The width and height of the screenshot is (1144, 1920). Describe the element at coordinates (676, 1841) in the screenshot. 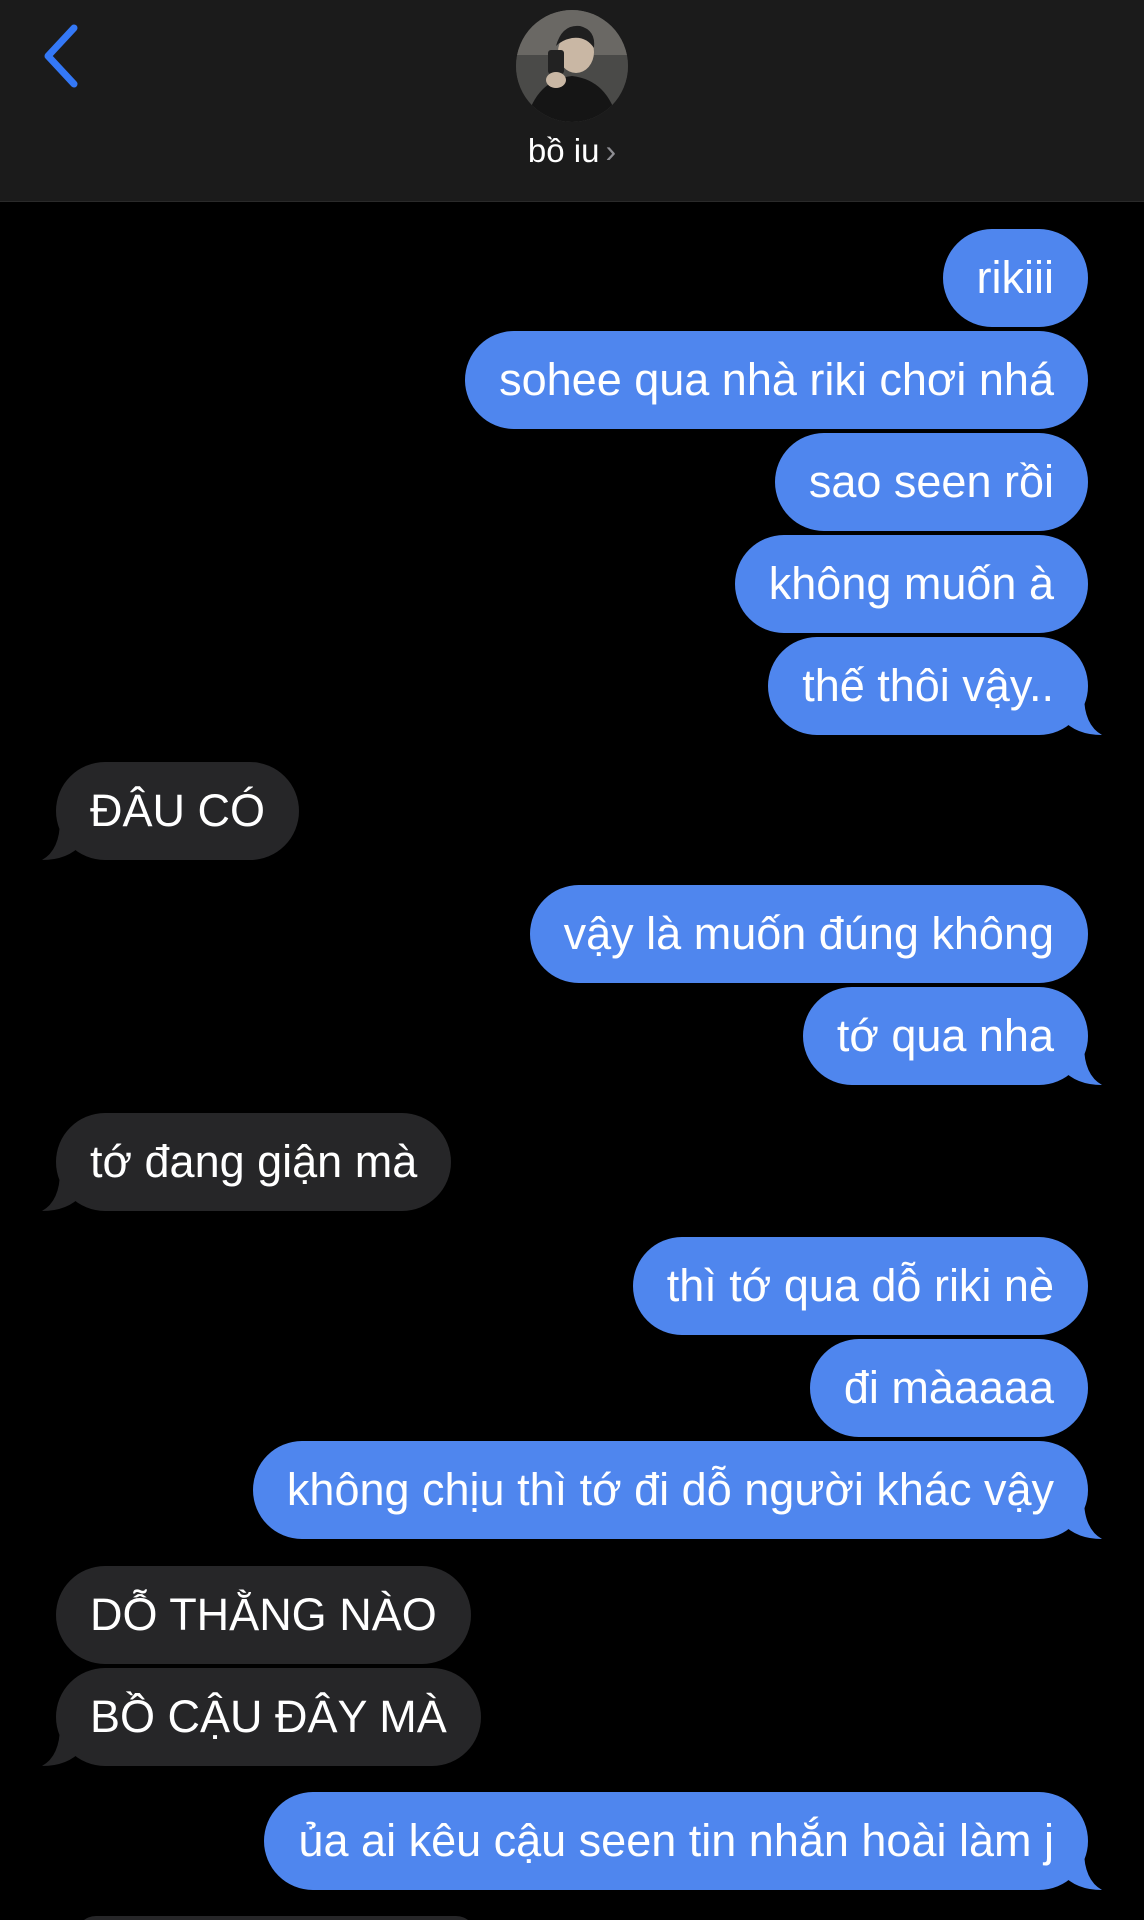

I see `message-sent: ủa ai kêu cậu seen tin nhắn hoài làm j` at that location.